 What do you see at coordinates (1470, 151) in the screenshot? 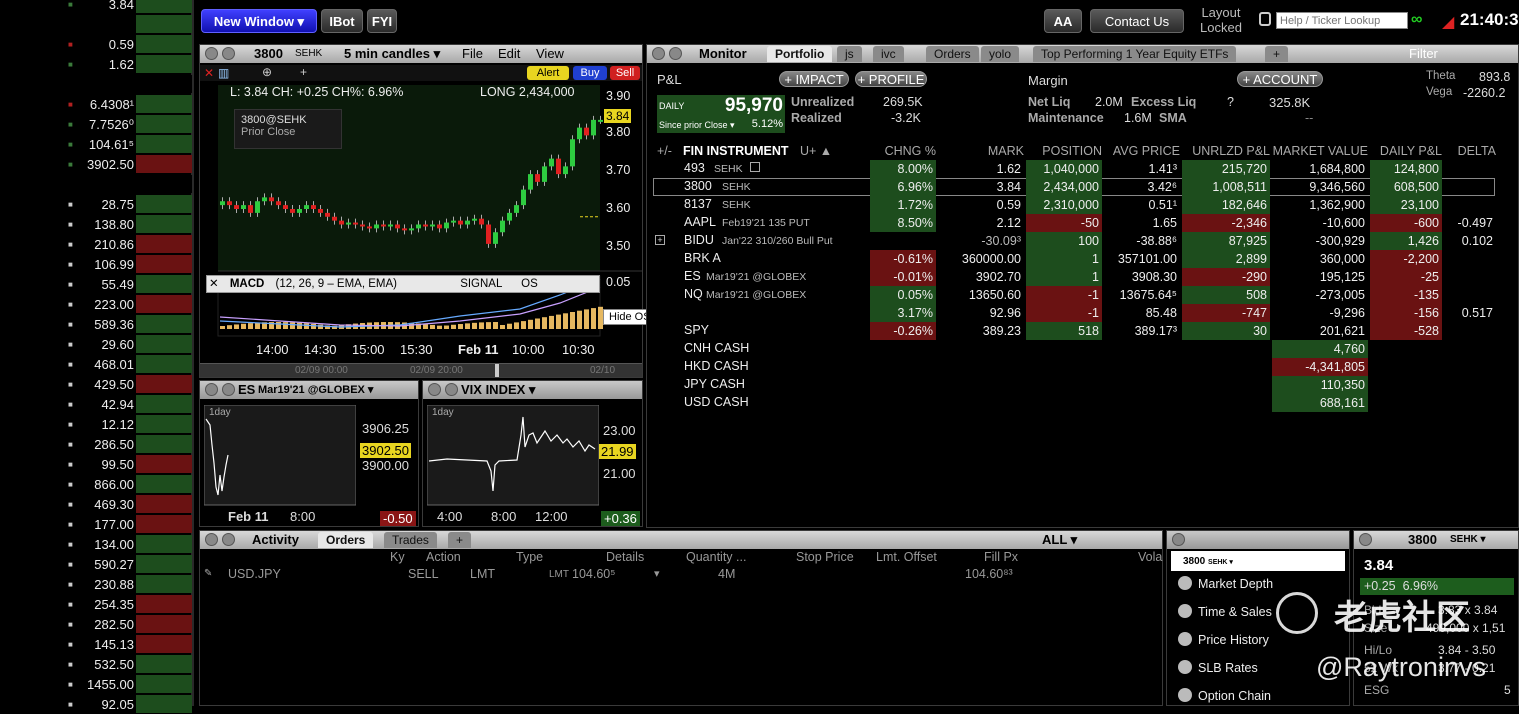
I see `column-header: DELTA` at bounding box center [1470, 151].